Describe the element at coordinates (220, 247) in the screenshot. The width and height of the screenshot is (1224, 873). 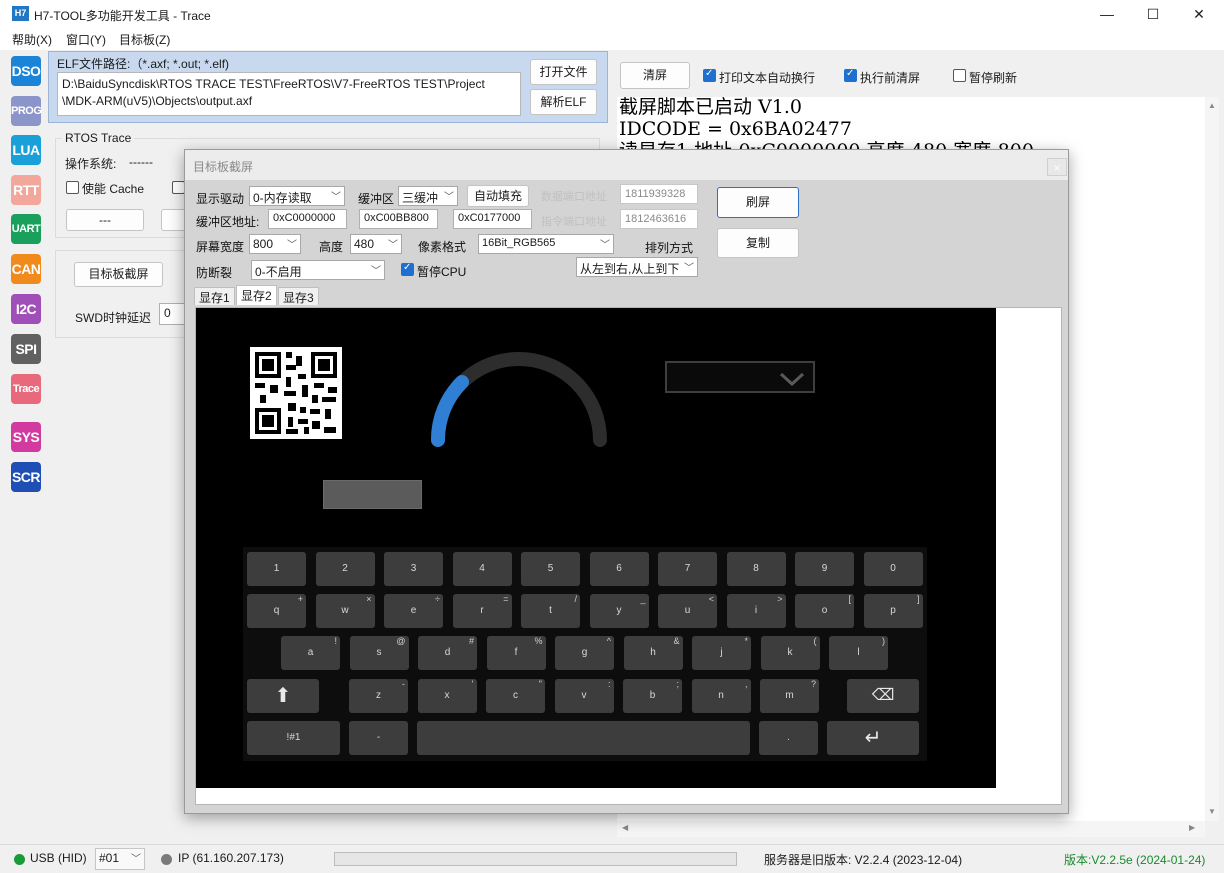
I see `screen-width-label: 屏幕宽度` at that location.